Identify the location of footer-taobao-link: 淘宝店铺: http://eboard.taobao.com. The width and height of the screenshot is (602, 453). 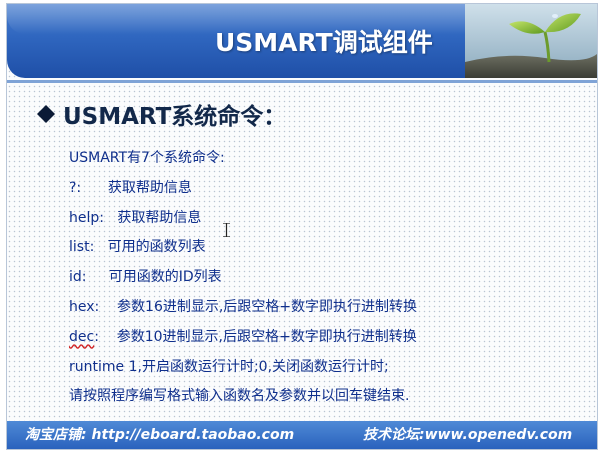
(159, 435).